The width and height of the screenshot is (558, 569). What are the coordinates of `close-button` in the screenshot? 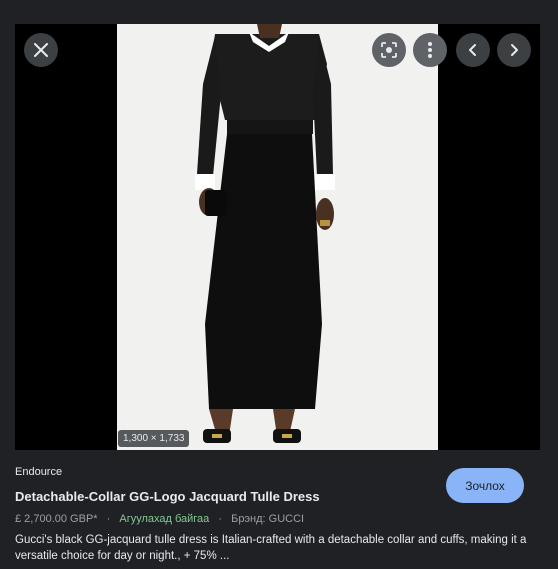 It's located at (41, 50).